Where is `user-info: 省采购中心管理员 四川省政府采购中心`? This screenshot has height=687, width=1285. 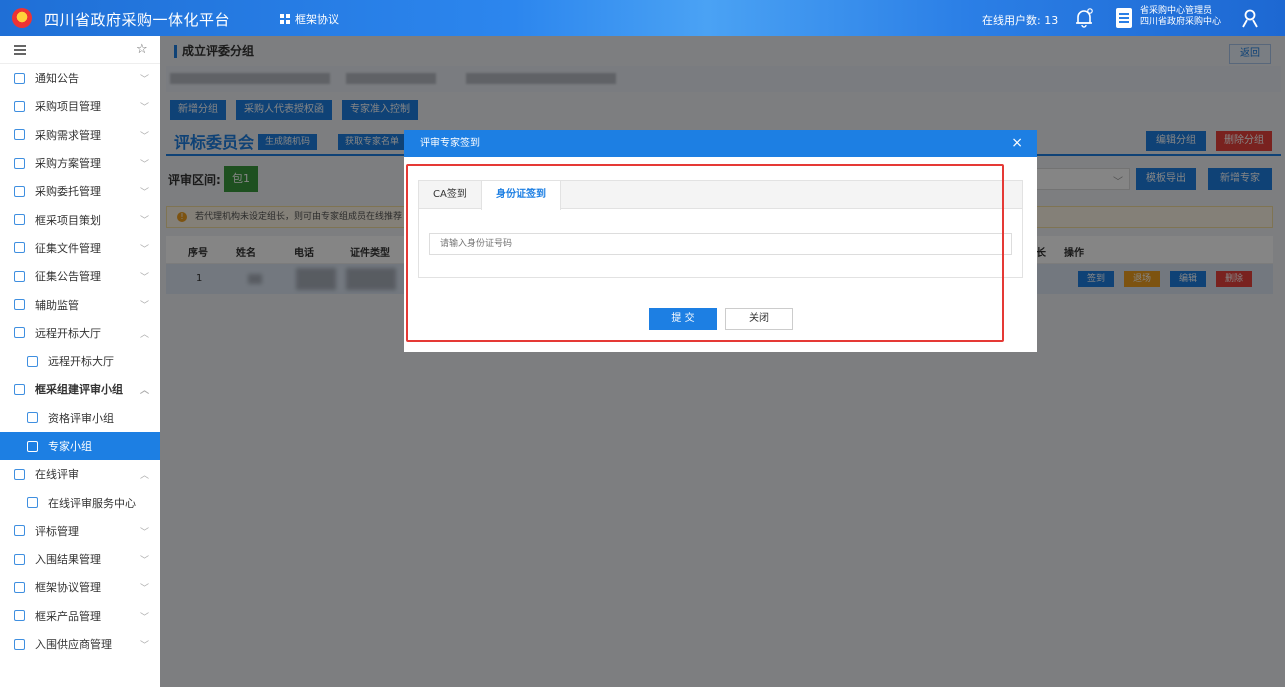 user-info: 省采购中心管理员 四川省政府采购中心 is located at coordinates (1180, 17).